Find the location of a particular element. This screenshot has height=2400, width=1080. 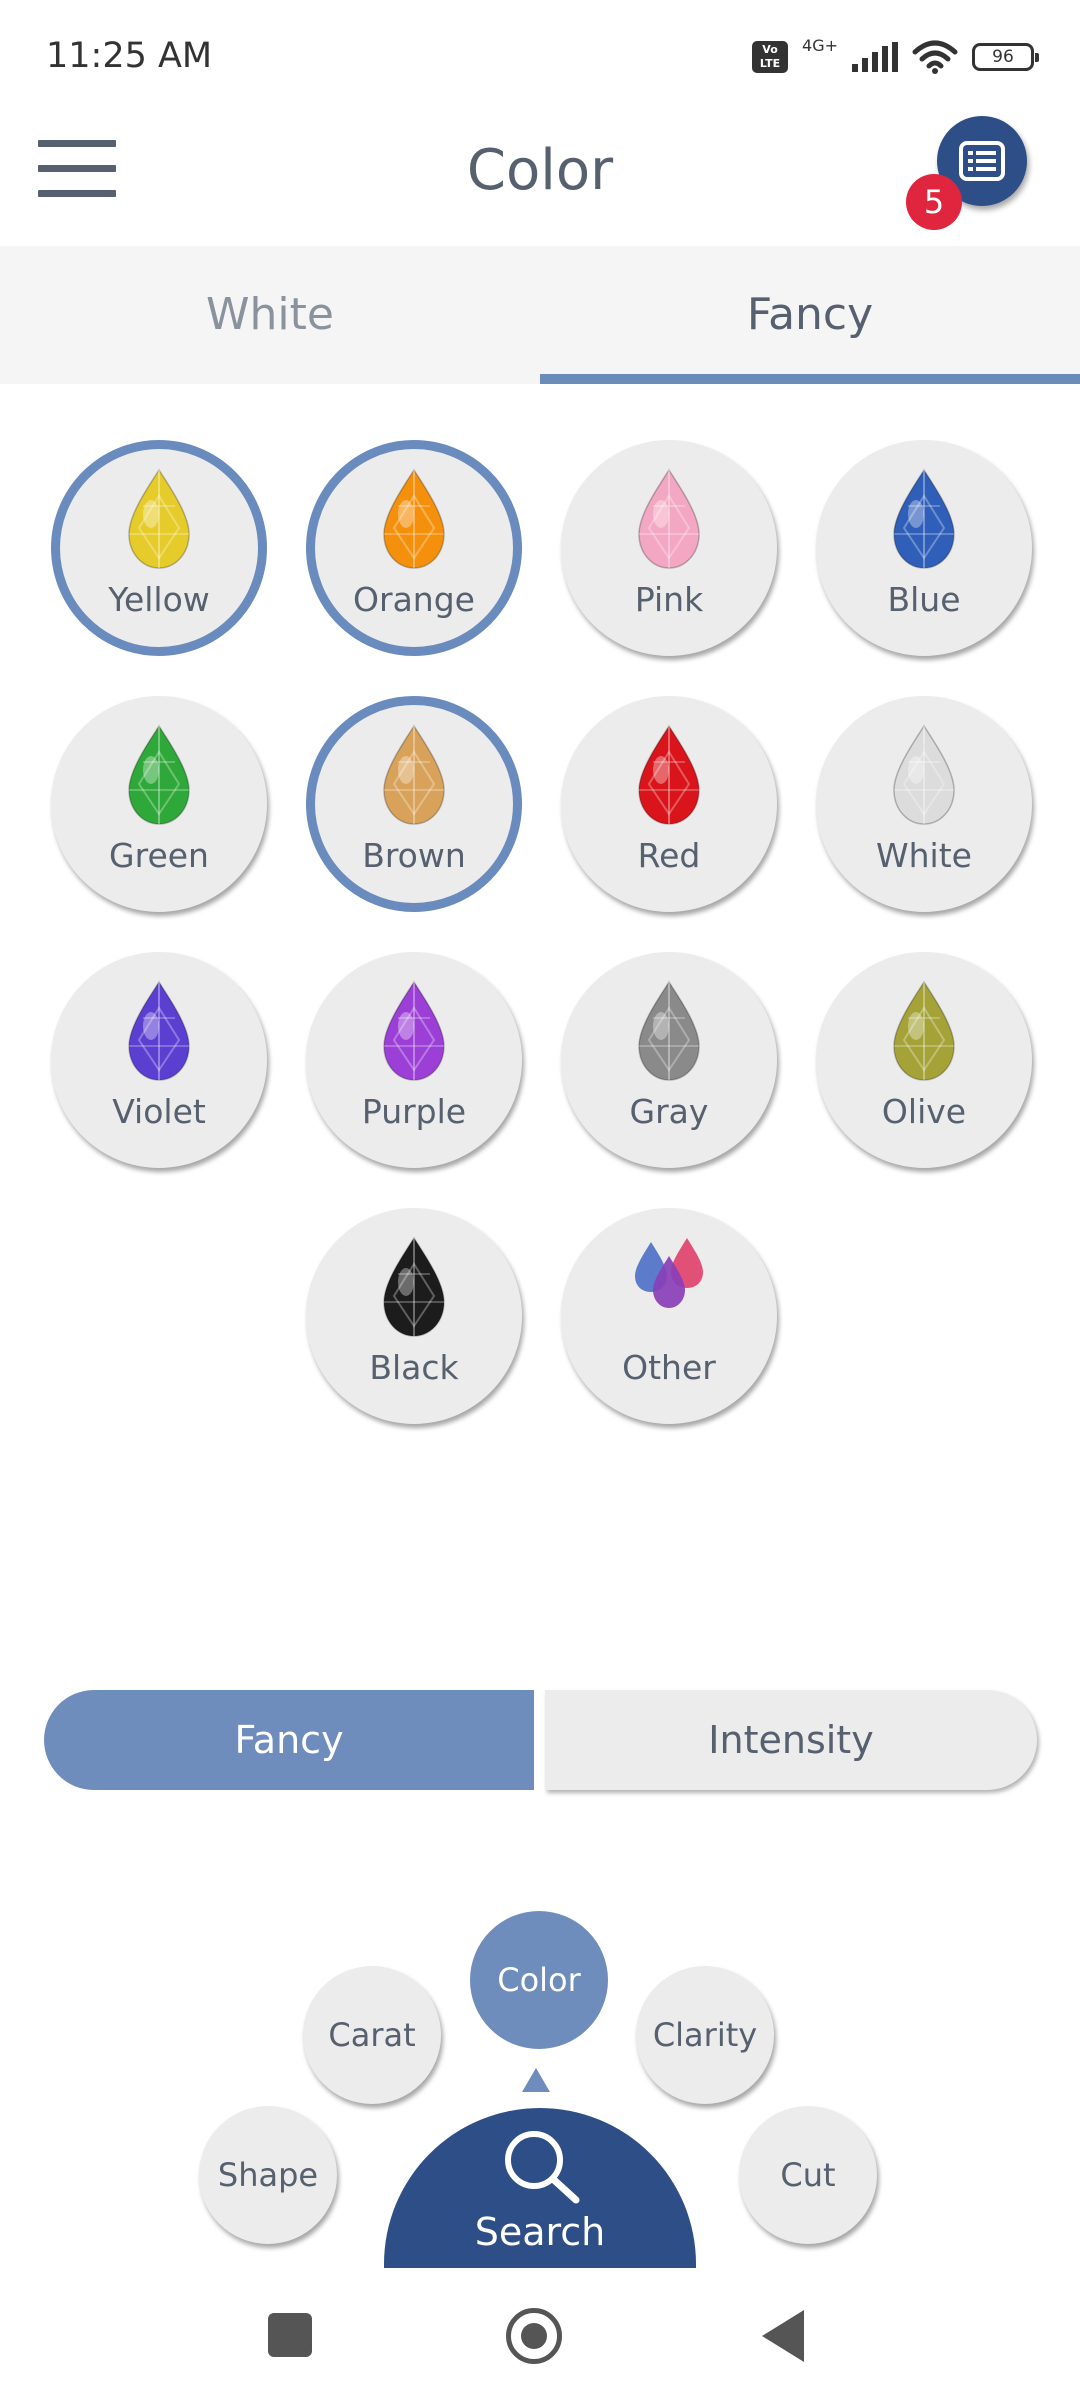

color-option-label: Gray is located at coordinates (669, 1111).